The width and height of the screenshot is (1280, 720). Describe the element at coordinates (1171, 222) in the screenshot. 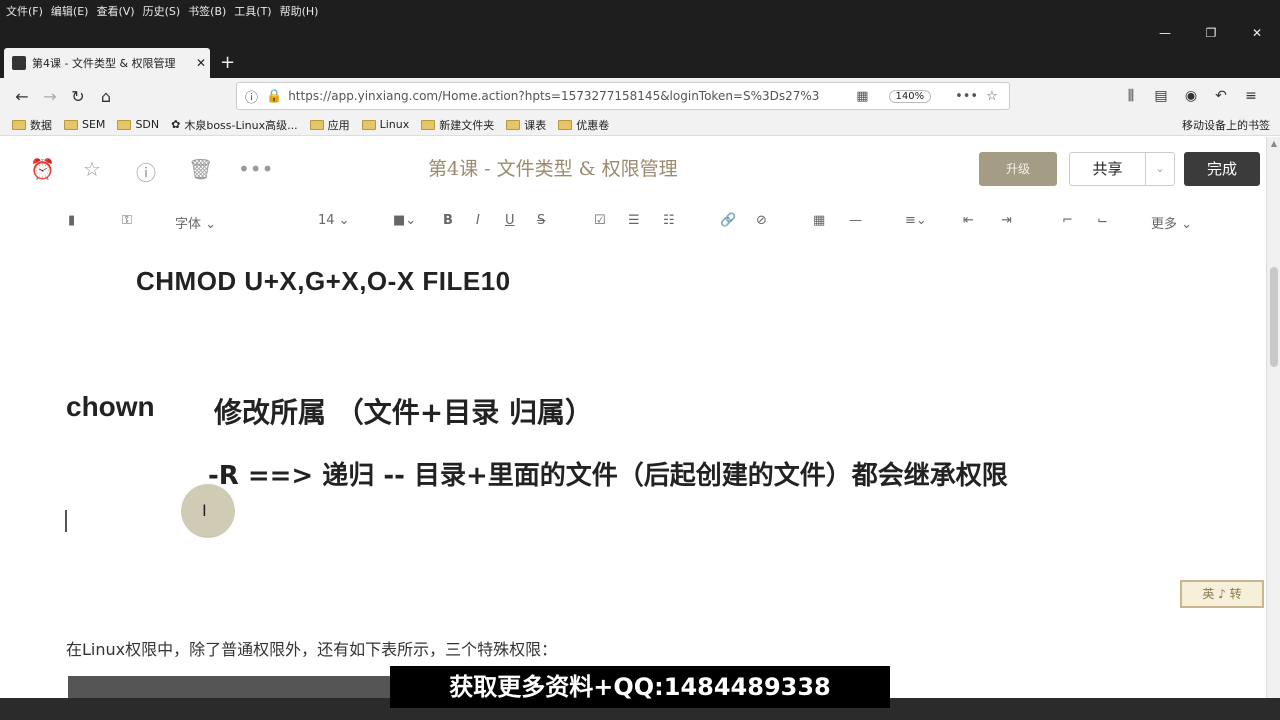

I see `more-formatting-dropdown: 更多 ⌄` at that location.